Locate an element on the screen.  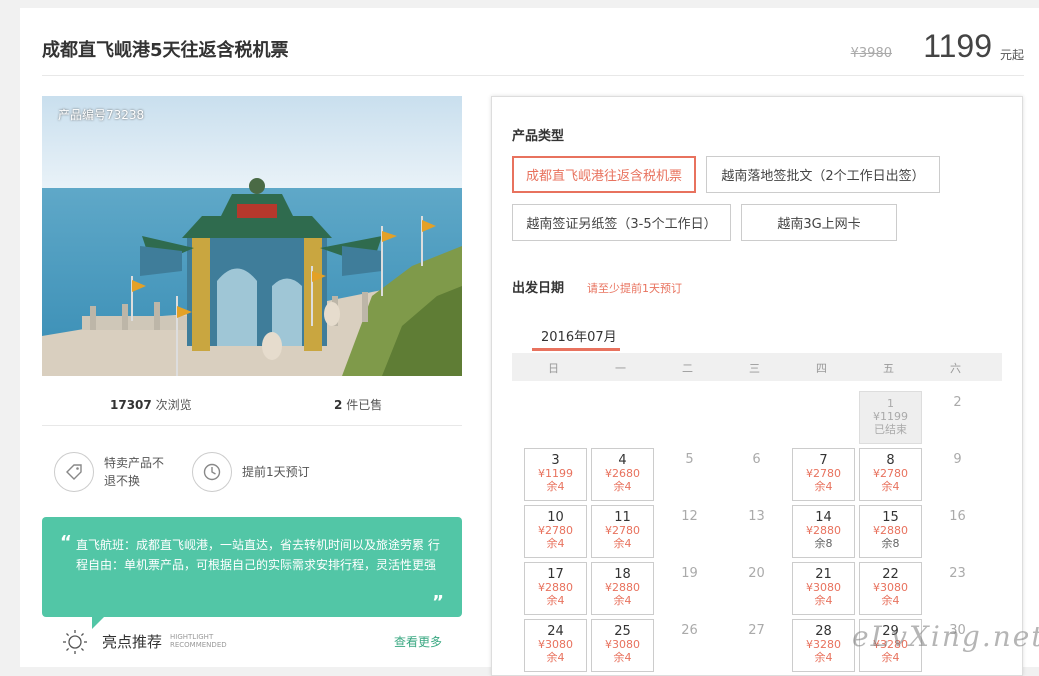
day-number: 9 is located at coordinates (957, 459).